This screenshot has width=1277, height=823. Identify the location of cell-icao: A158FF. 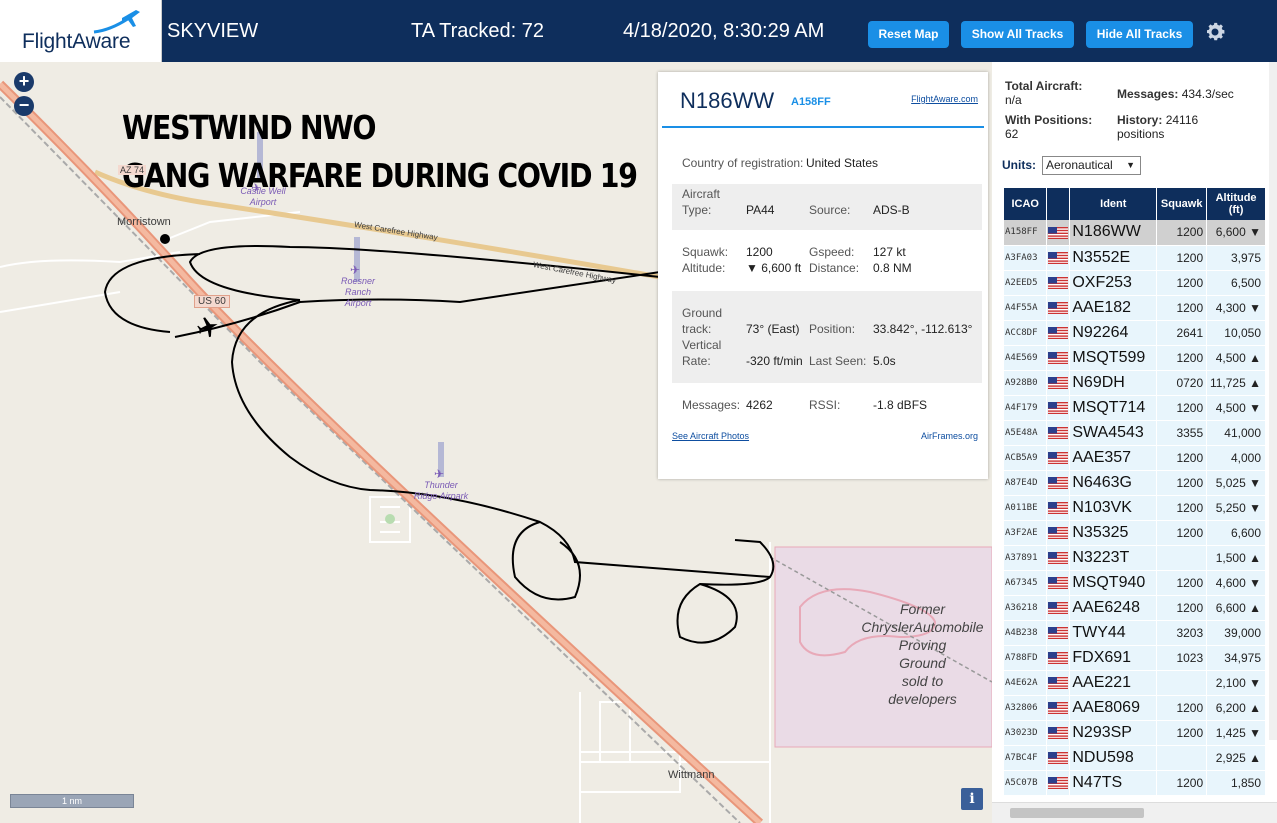
(1026, 233).